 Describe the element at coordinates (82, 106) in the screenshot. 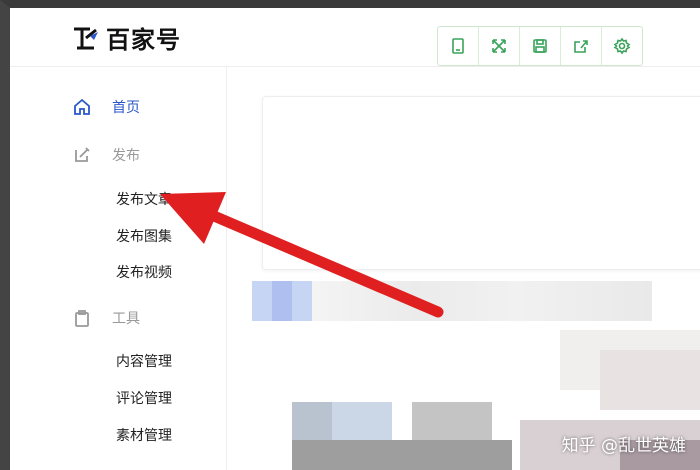

I see `home-icon` at that location.